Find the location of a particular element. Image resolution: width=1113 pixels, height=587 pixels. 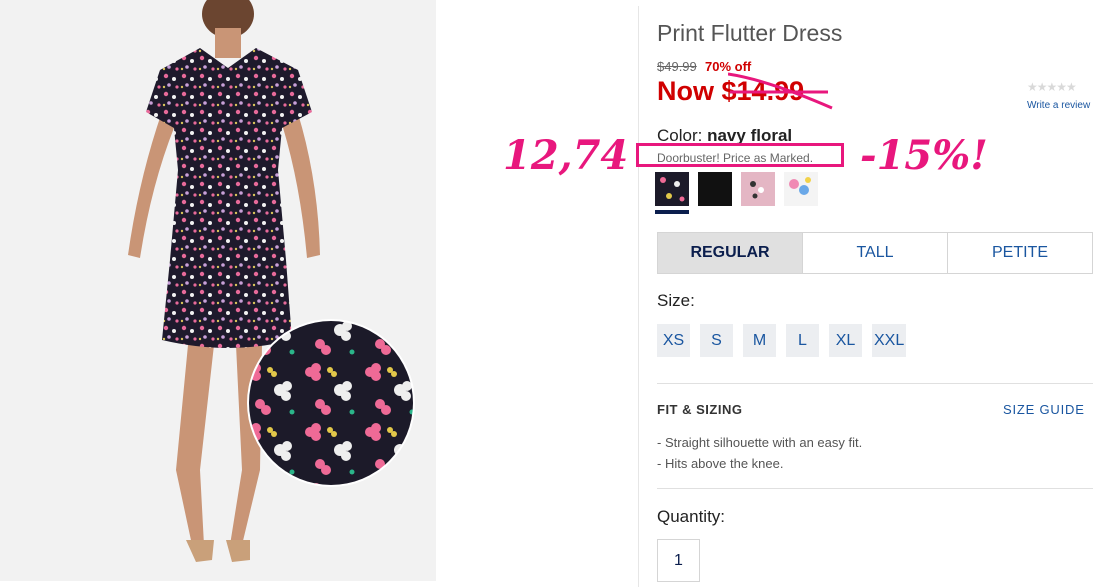

swatch-white-floral is located at coordinates (801, 189).